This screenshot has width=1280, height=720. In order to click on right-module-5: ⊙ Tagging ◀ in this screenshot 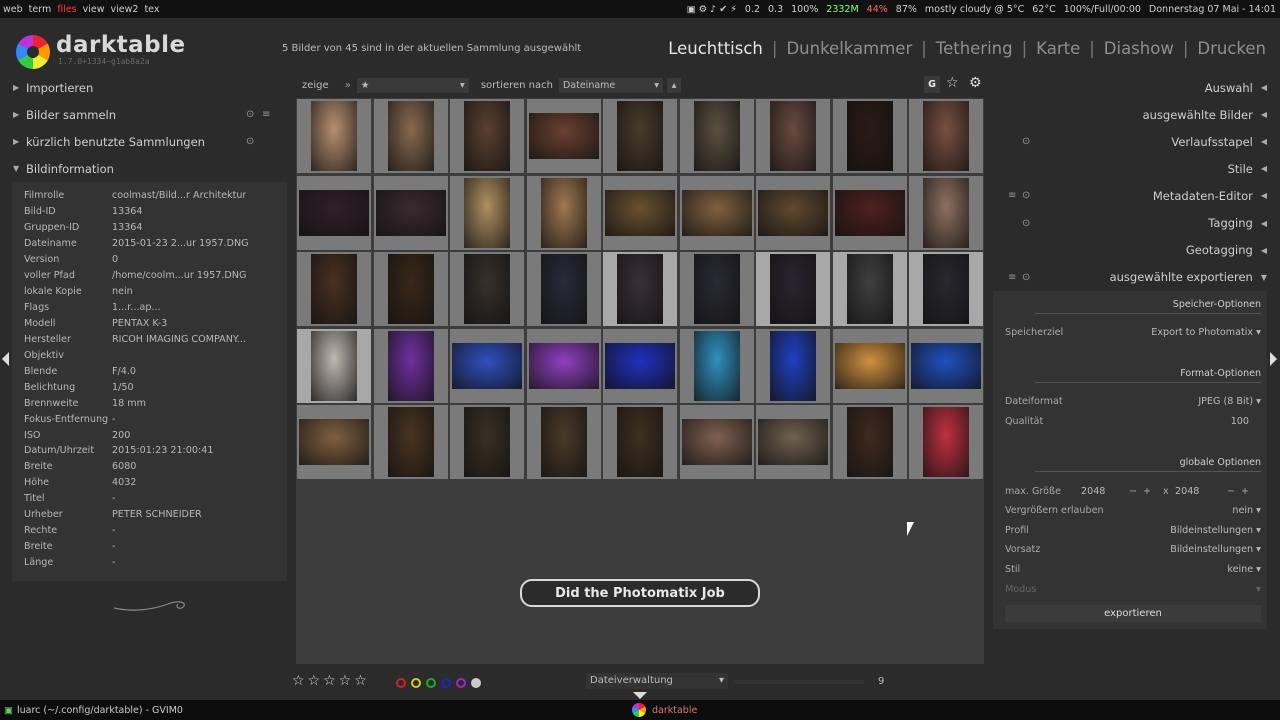, I will do `click(1133, 222)`.